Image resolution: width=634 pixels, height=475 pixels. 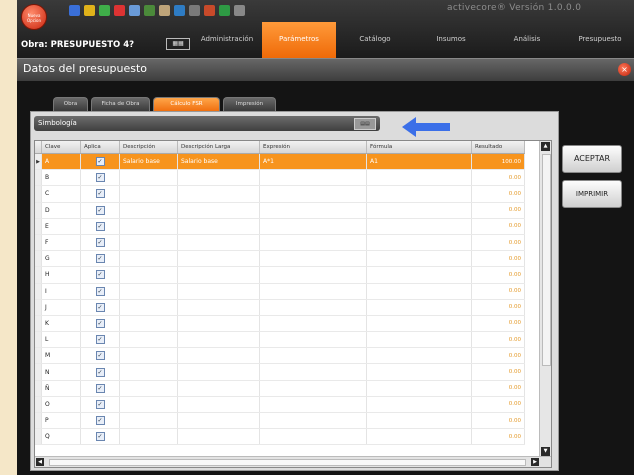 I want to click on table-row: E ✓ 0.00, so click(x=280, y=226).